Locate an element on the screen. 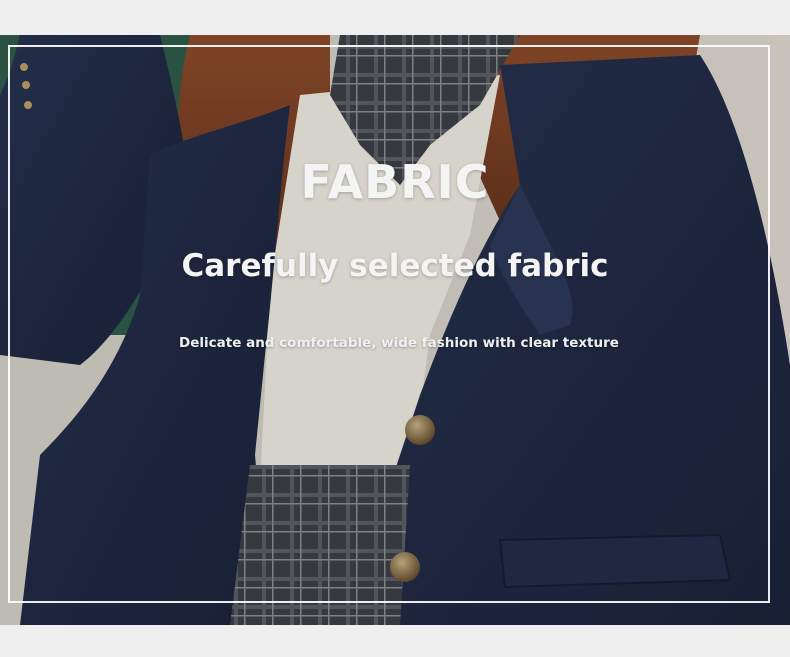  headline: FABRIC is located at coordinates (395, 182).